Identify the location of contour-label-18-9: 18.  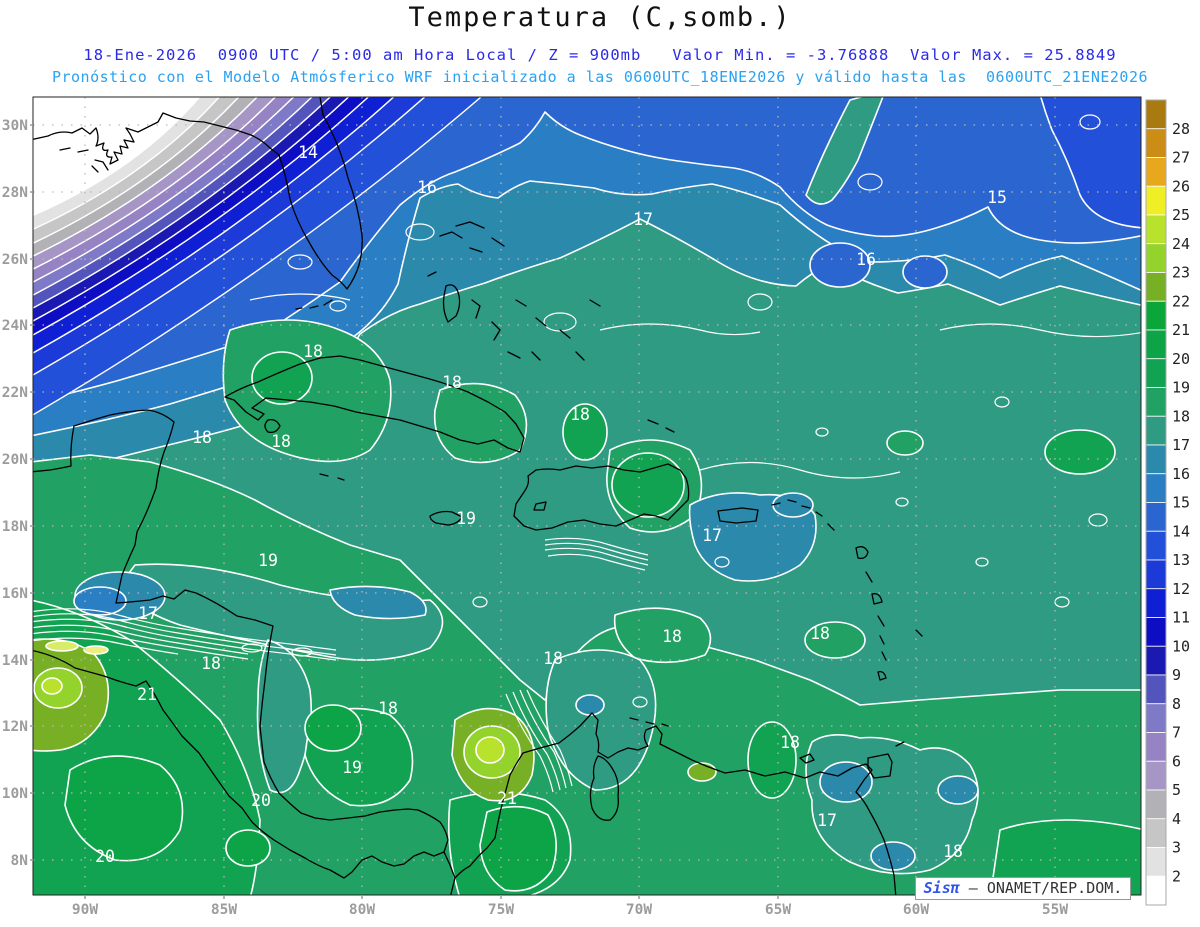
(281, 441).